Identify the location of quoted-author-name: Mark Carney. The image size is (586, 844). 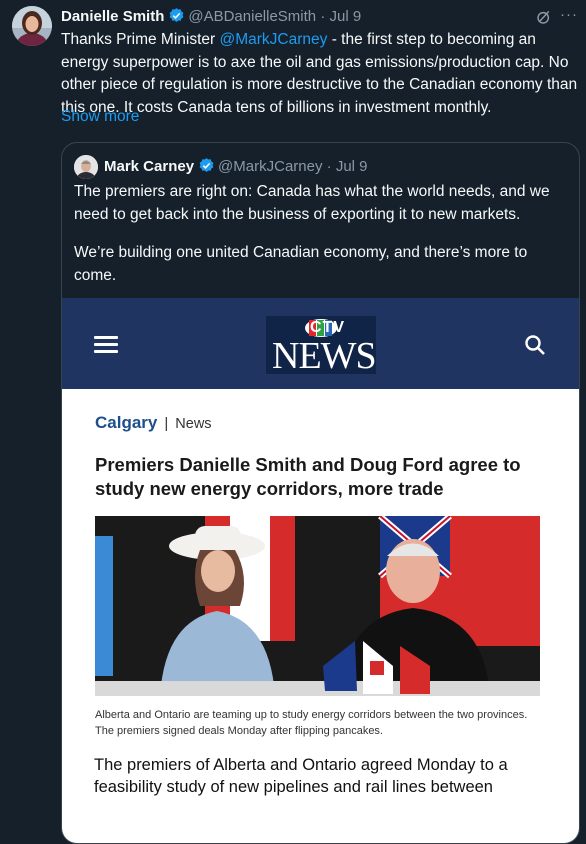
(149, 166).